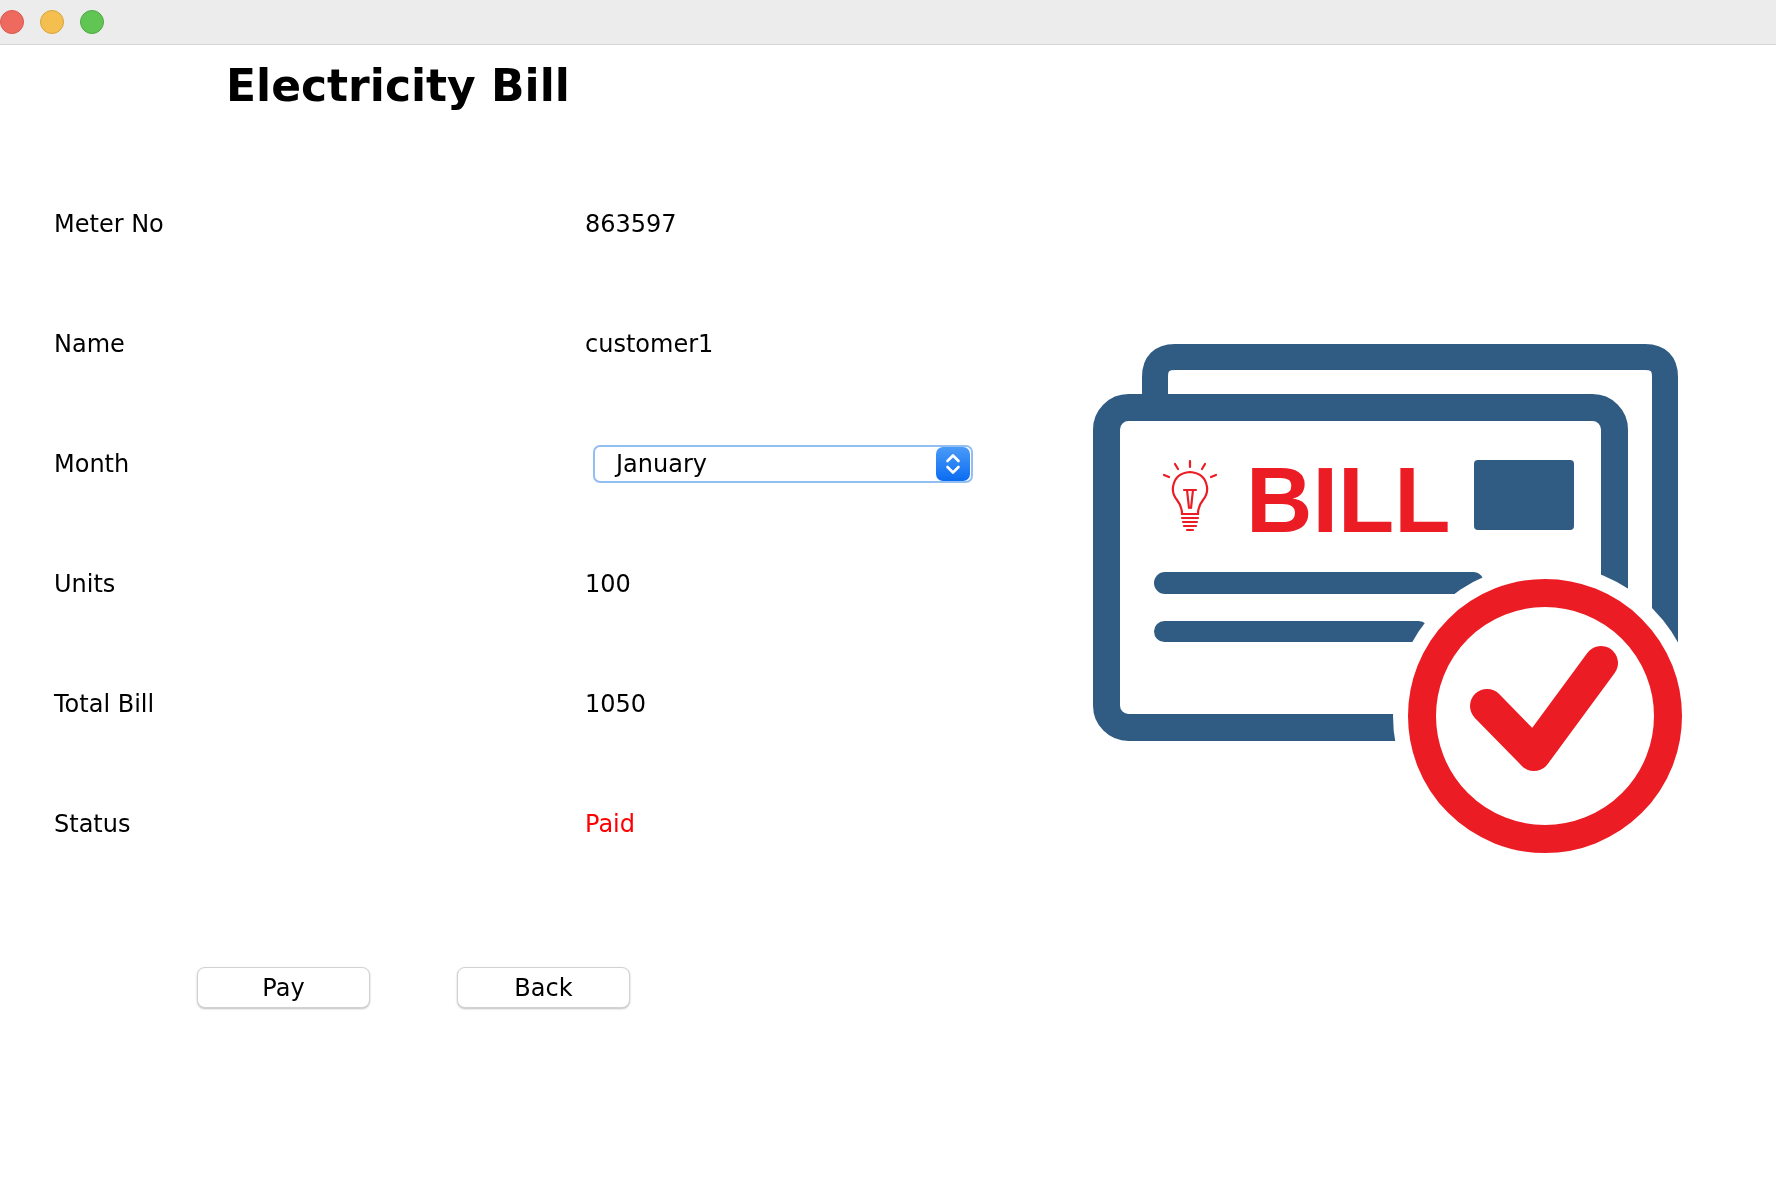 The width and height of the screenshot is (1776, 1180). What do you see at coordinates (543, 987) in the screenshot?
I see `back-button: Back` at bounding box center [543, 987].